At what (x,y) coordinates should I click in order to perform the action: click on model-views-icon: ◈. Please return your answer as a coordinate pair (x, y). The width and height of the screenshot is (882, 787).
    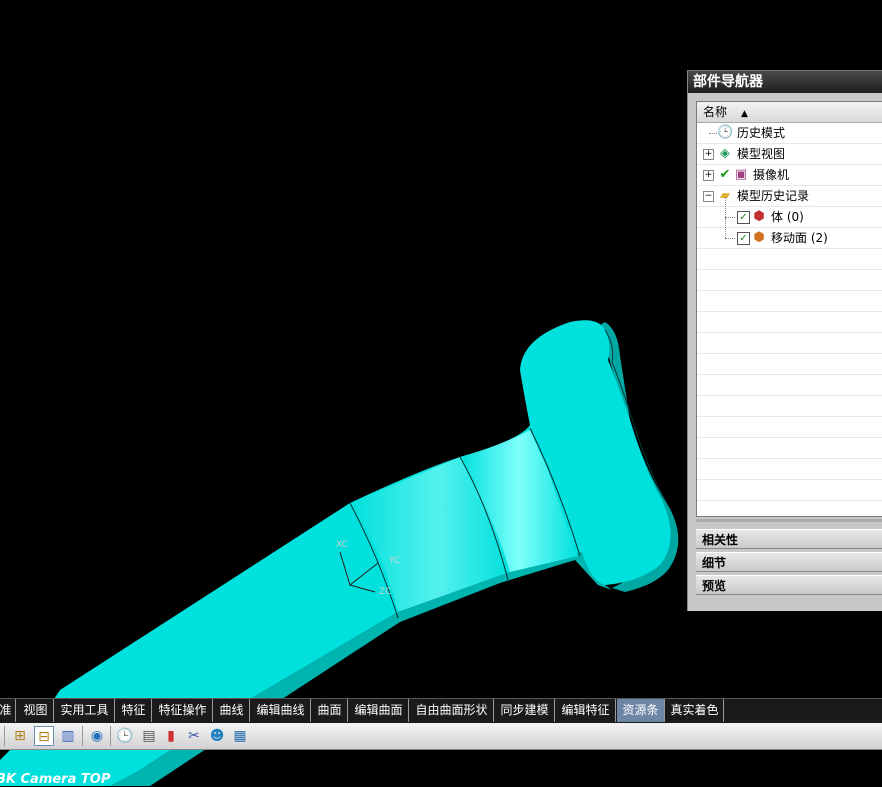
    Looking at the image, I should click on (725, 153).